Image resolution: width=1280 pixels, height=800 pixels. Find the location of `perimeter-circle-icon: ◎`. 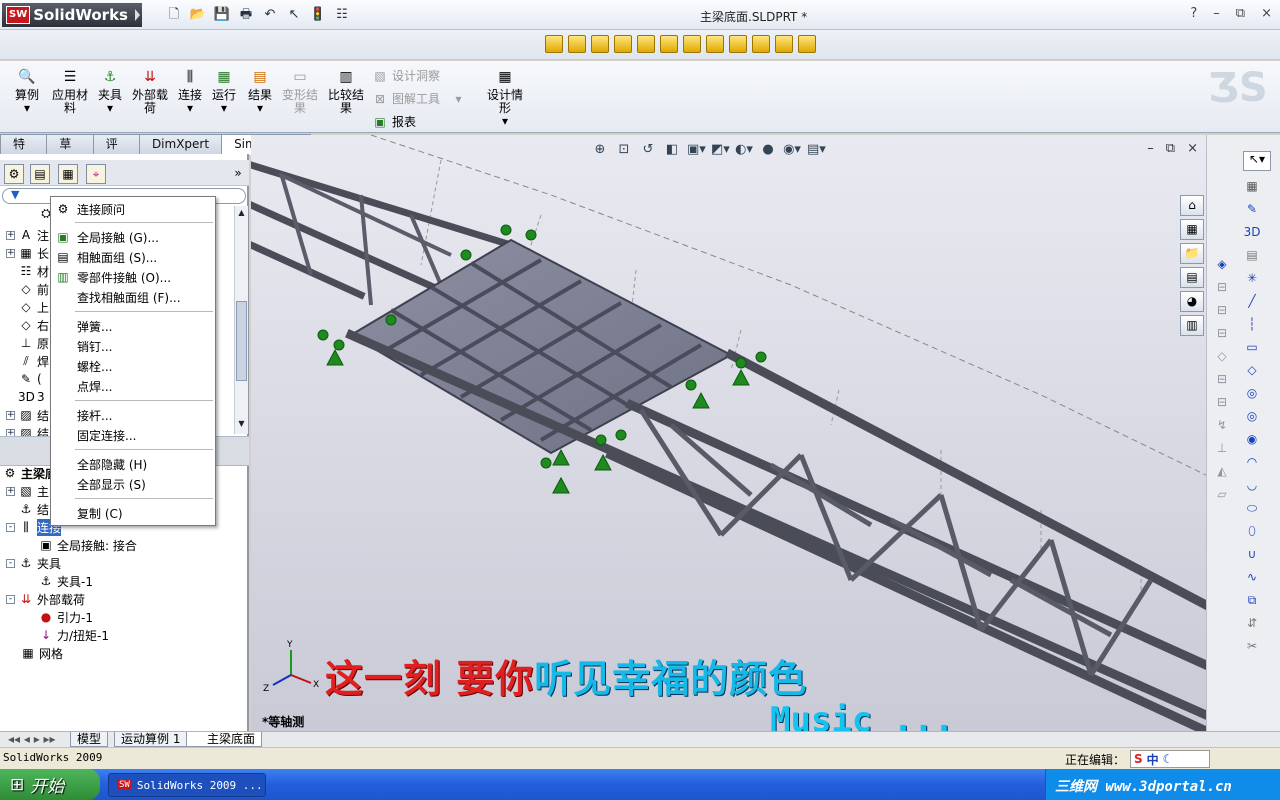

perimeter-circle-icon: ◎ is located at coordinates (1252, 416).